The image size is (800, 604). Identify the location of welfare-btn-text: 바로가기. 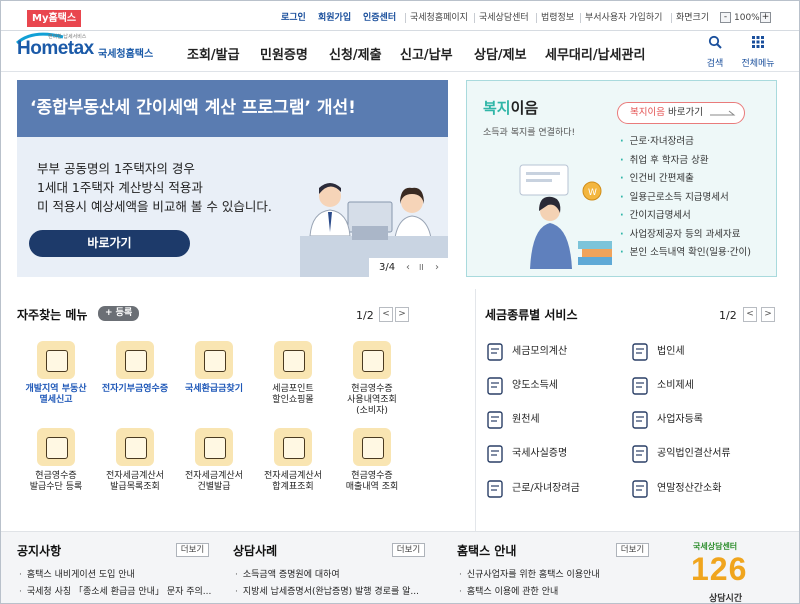
(683, 112).